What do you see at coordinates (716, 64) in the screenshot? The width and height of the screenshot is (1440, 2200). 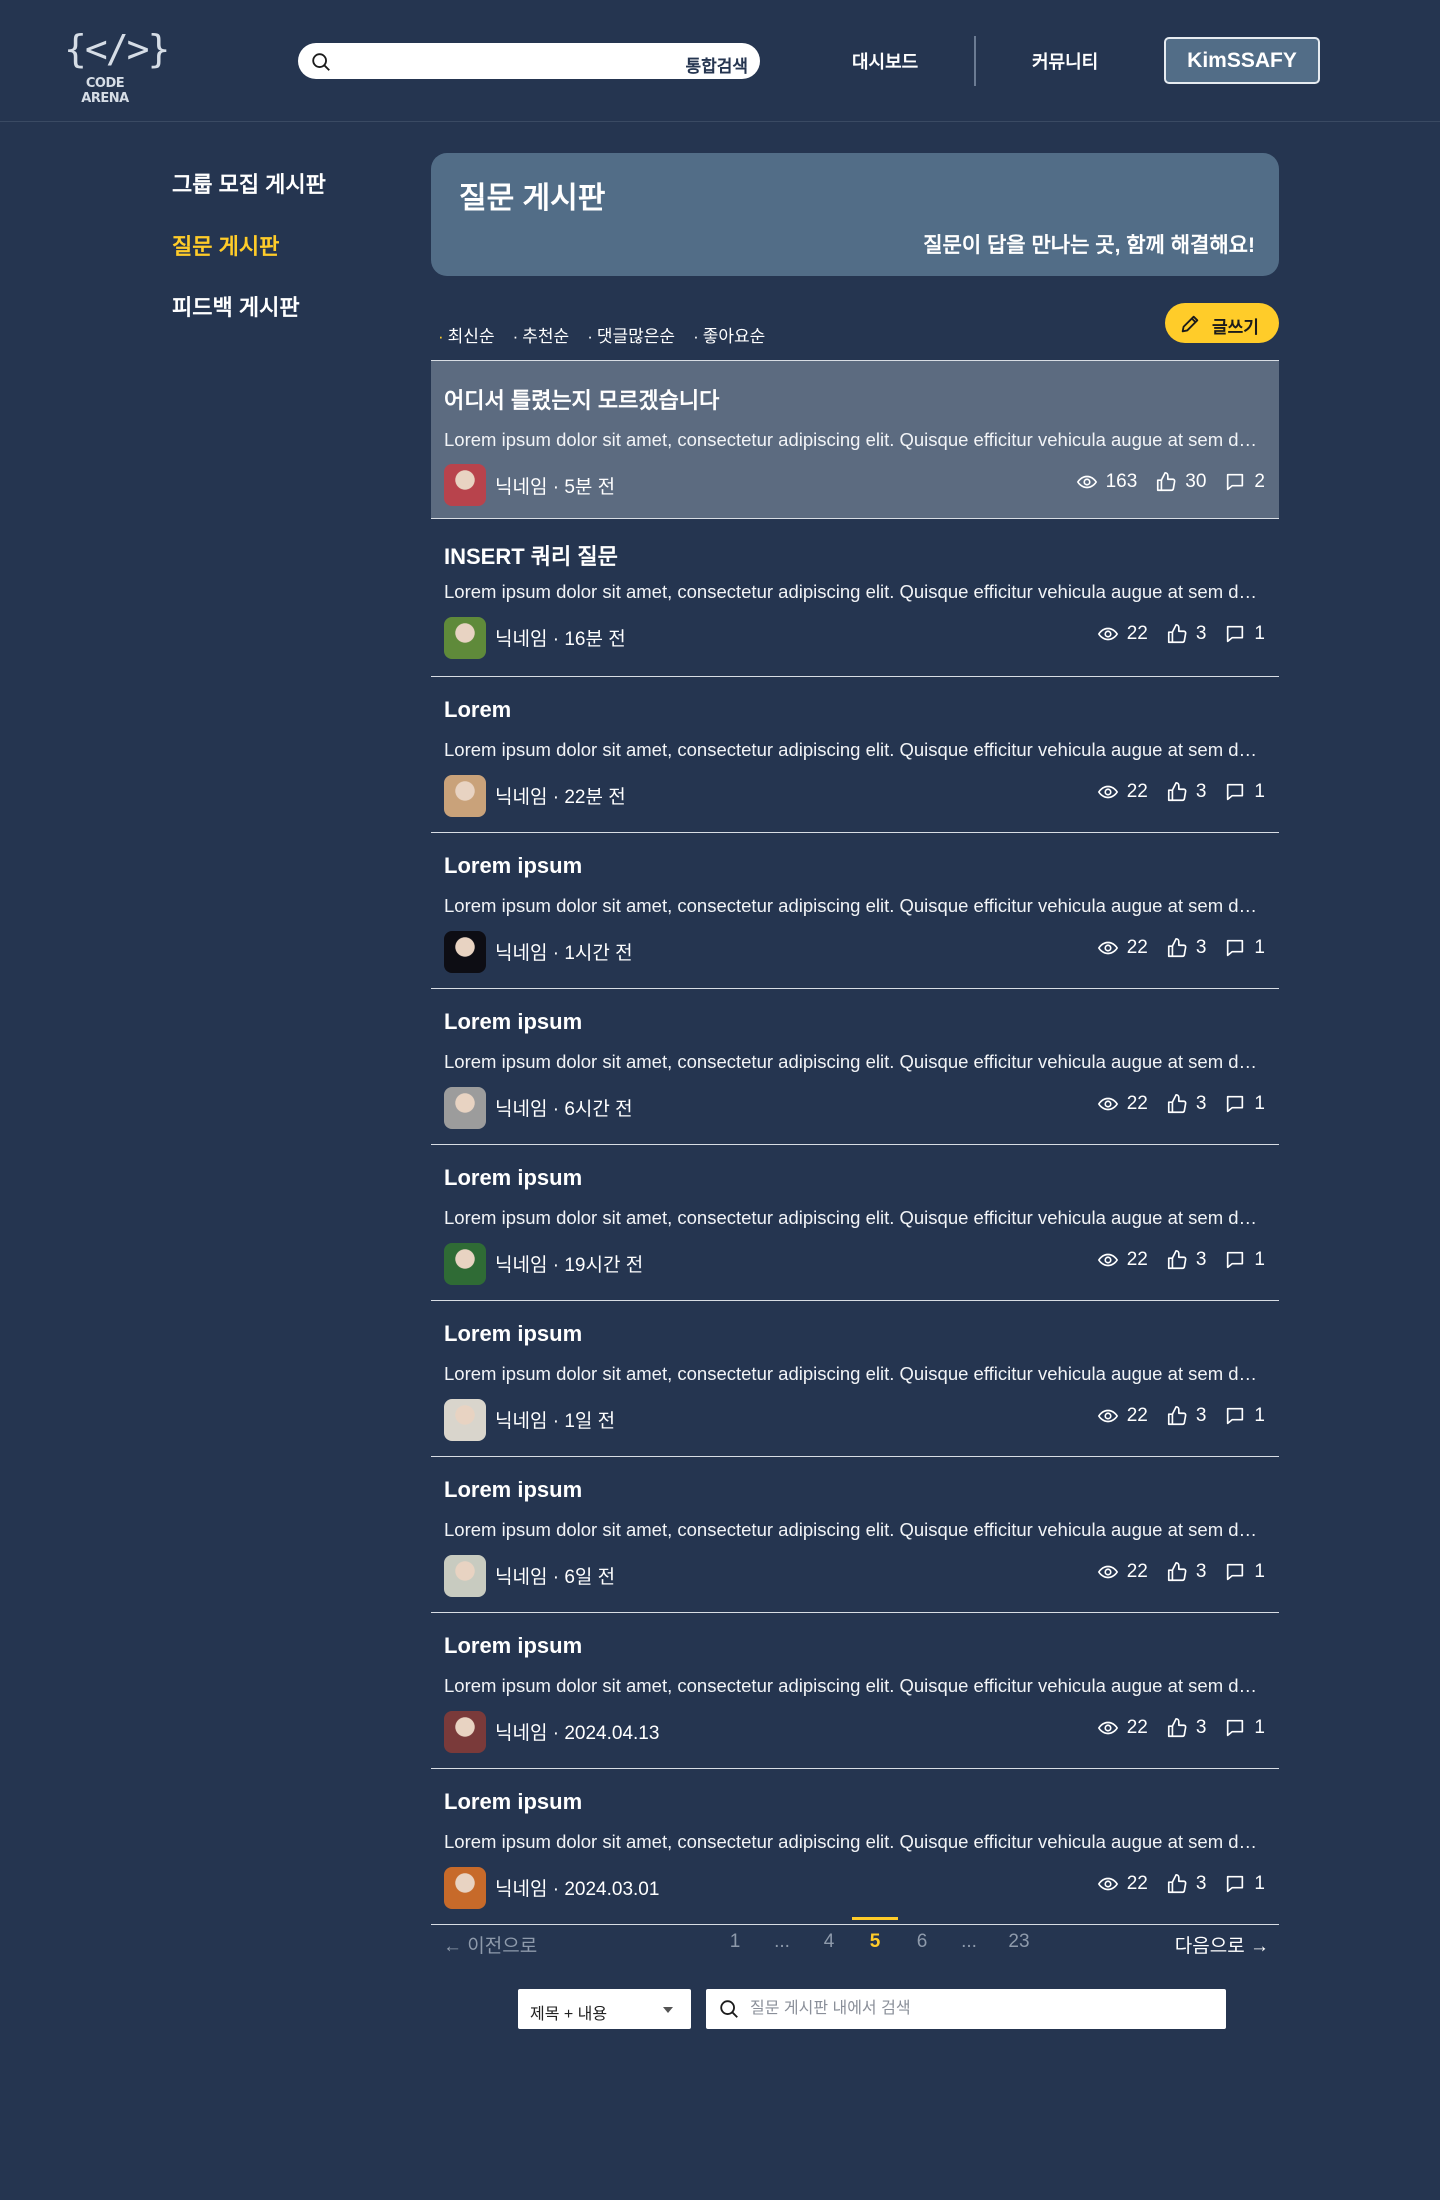 I see `global-search-label: 통합검색` at bounding box center [716, 64].